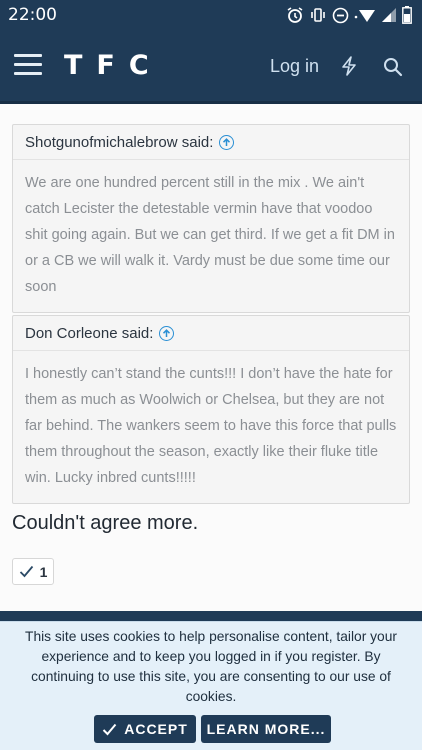 This screenshot has width=422, height=750. I want to click on login-link: Log in, so click(294, 66).